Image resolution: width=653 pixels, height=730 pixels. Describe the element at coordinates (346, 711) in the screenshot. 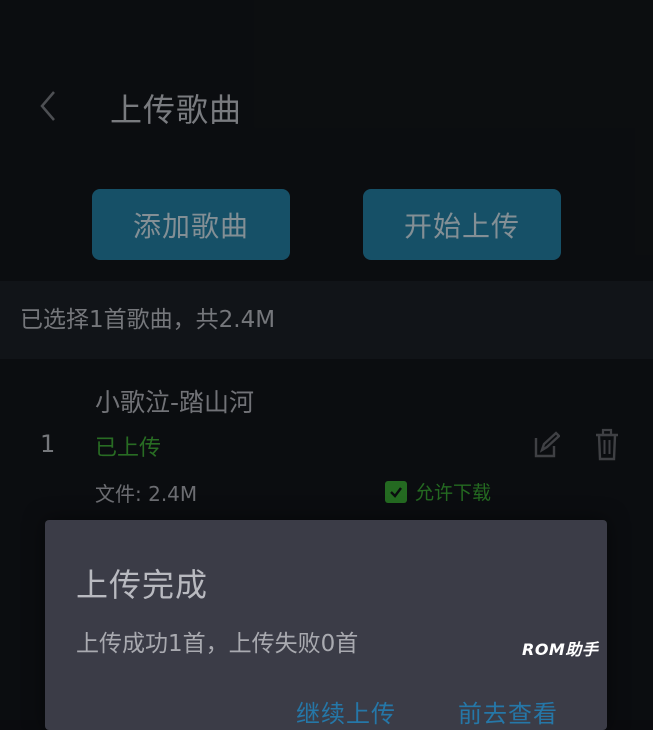

I see `continue-upload-button: 继续上传` at that location.